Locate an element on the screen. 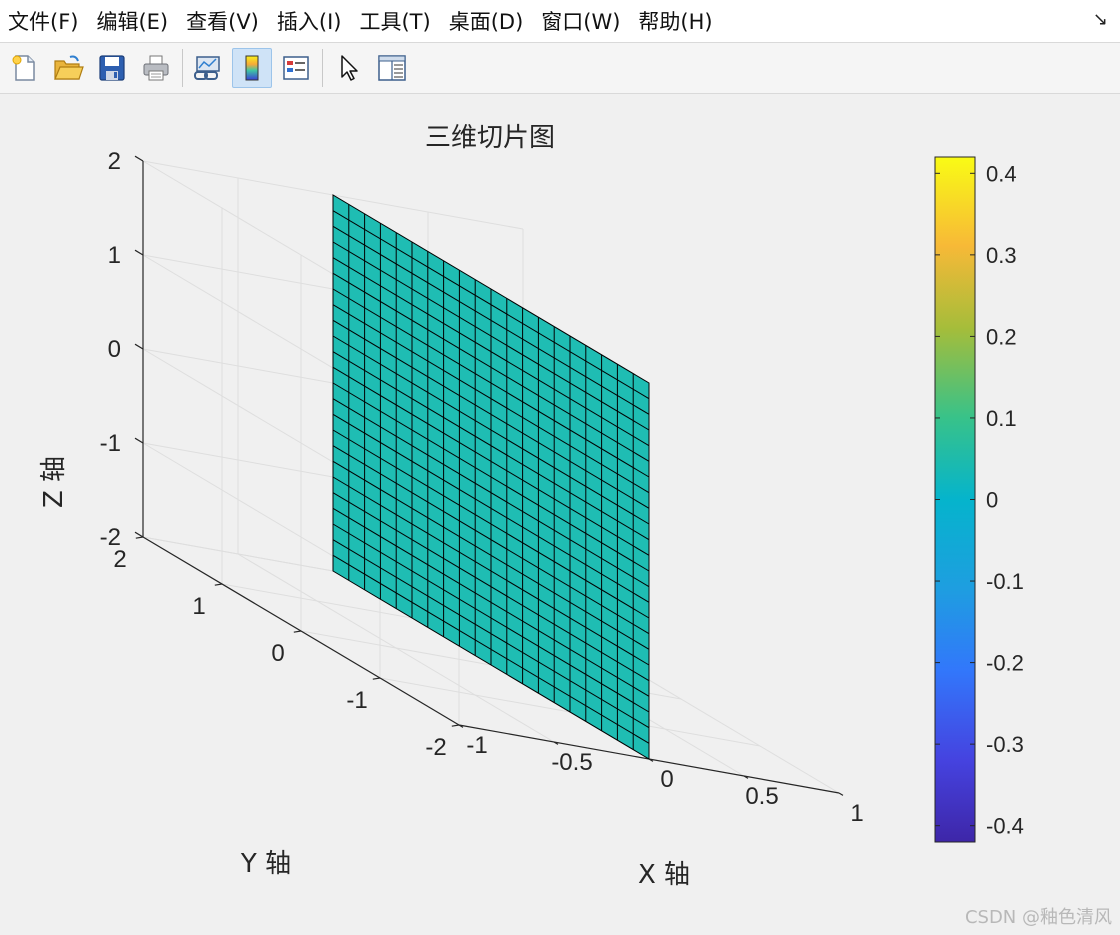  colorbar-tick-label: 0.4 is located at coordinates (1001, 173).